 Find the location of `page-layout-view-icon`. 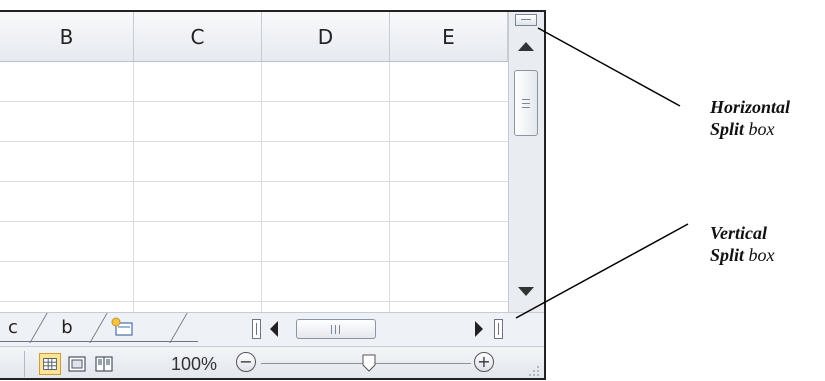

page-layout-view-icon is located at coordinates (77, 364).